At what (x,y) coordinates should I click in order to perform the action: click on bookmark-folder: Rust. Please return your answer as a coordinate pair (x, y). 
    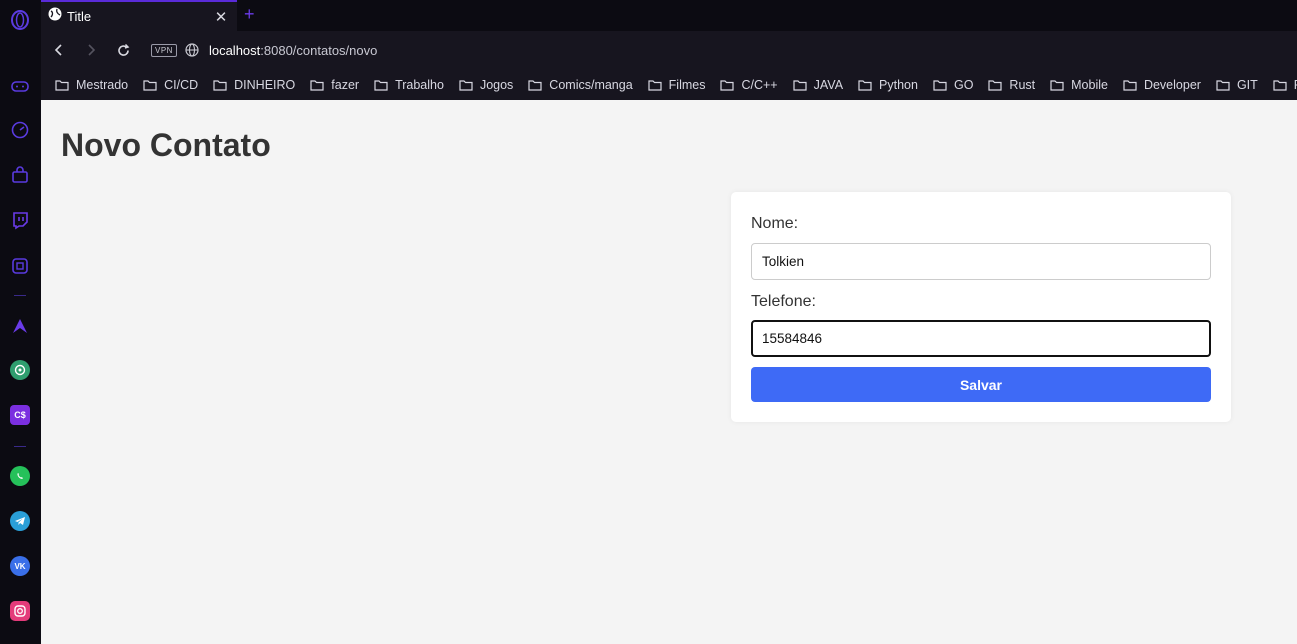
    Looking at the image, I should click on (1011, 85).